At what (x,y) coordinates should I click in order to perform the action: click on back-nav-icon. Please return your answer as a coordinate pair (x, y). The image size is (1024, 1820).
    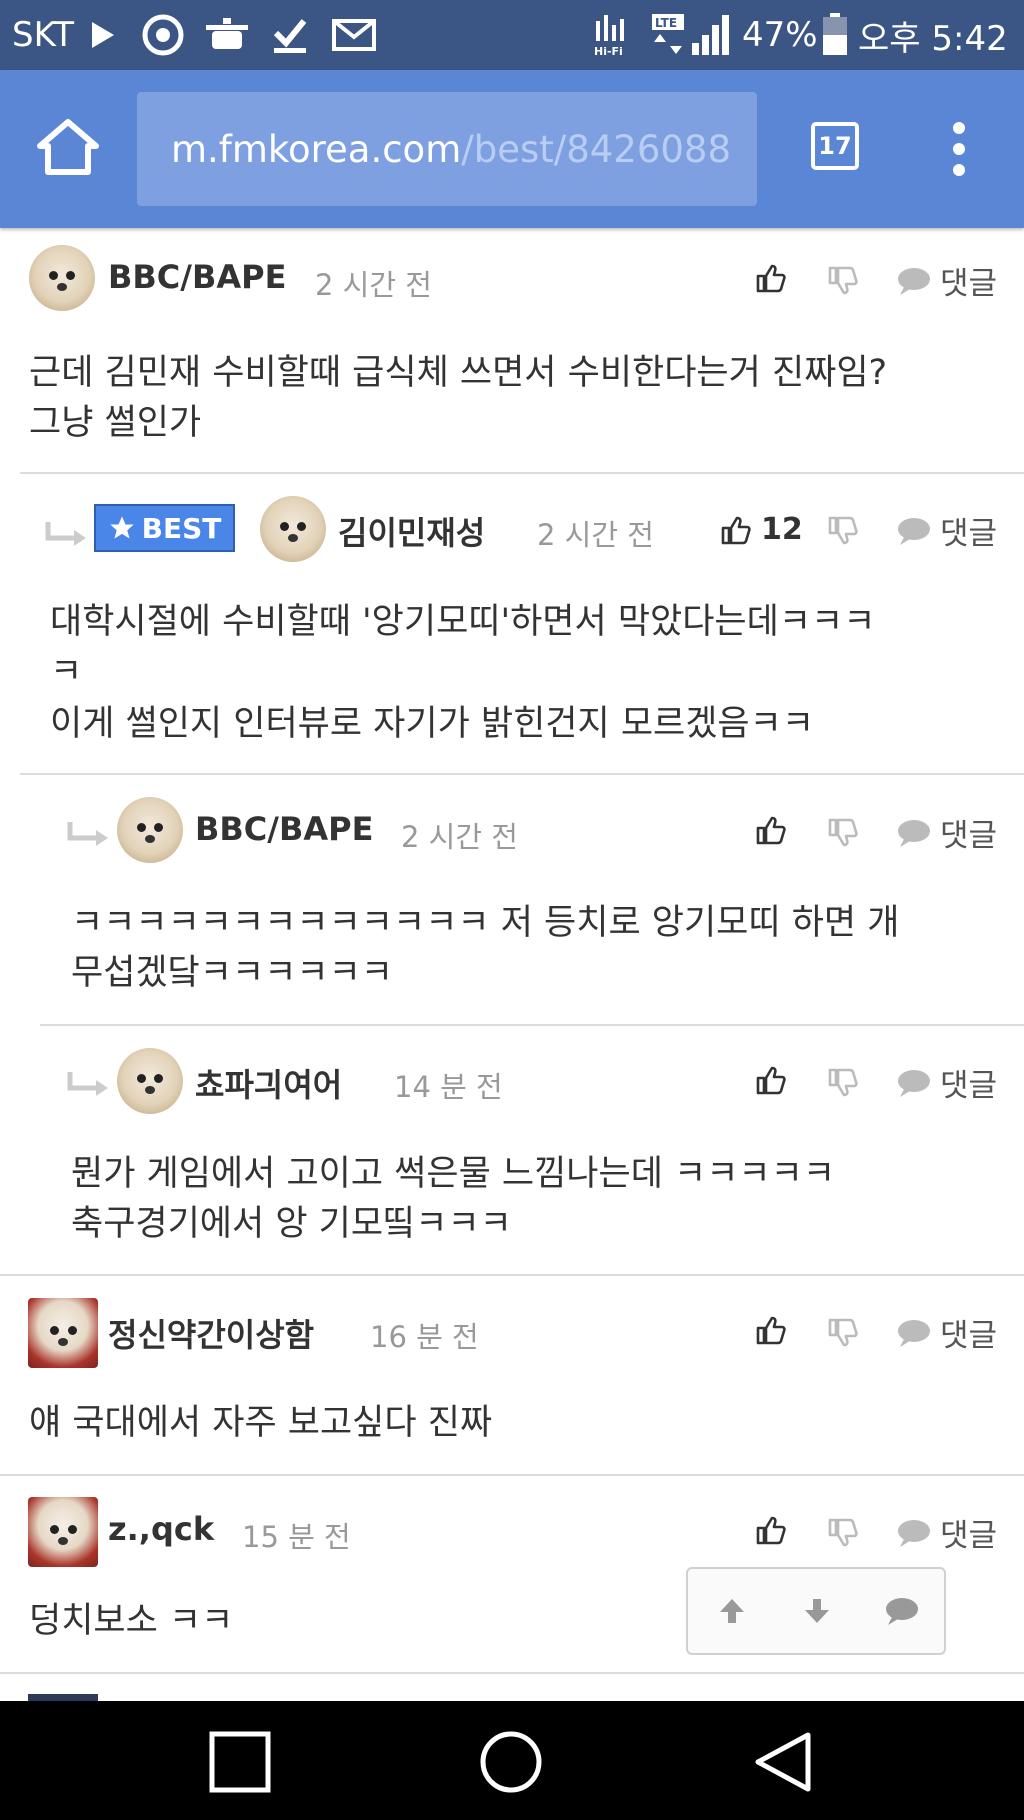
    Looking at the image, I should click on (783, 1762).